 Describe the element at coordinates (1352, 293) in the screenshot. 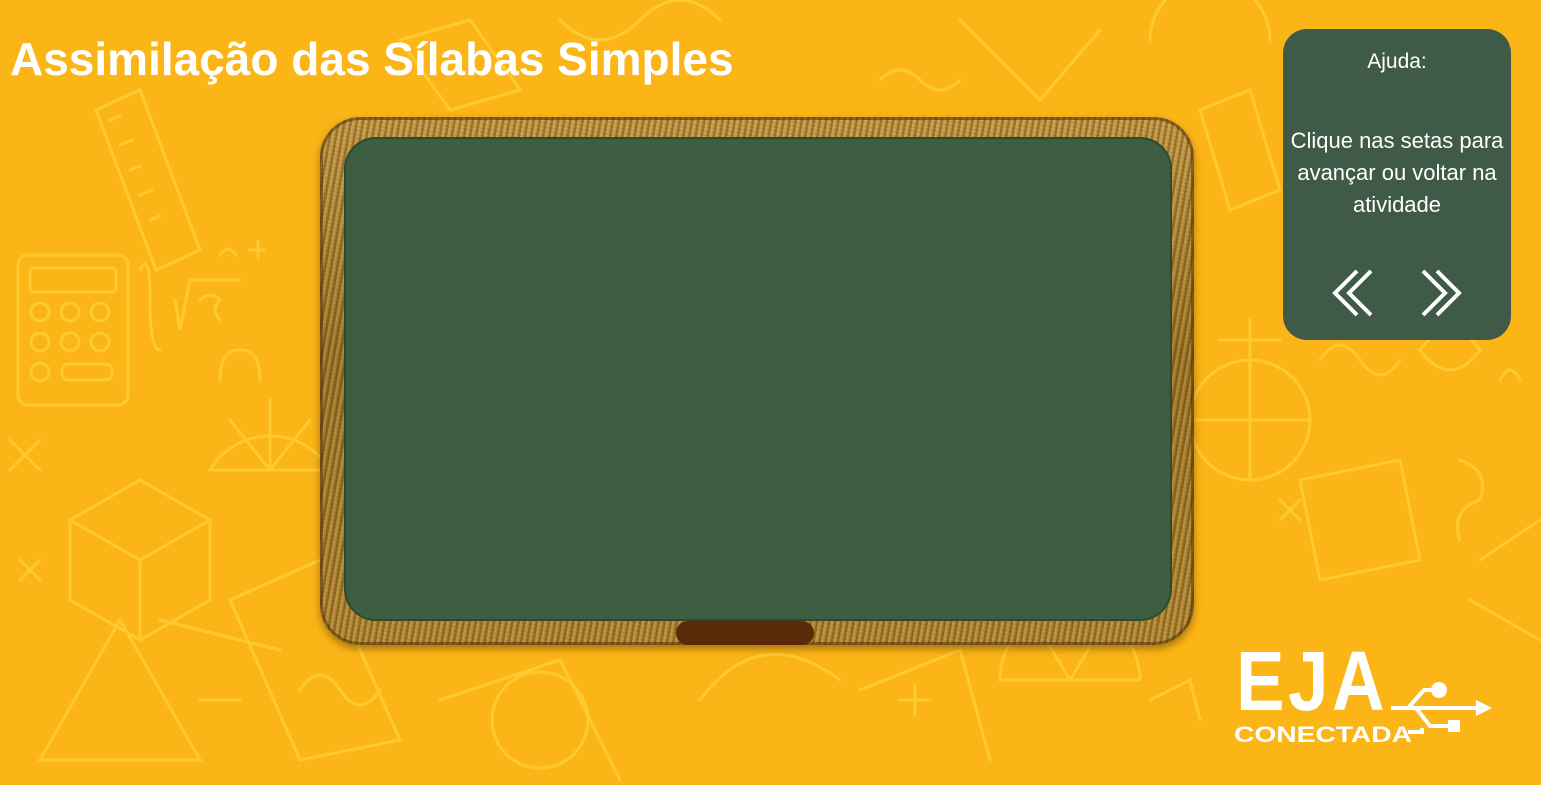

I see `double-chevron-left-icon` at that location.